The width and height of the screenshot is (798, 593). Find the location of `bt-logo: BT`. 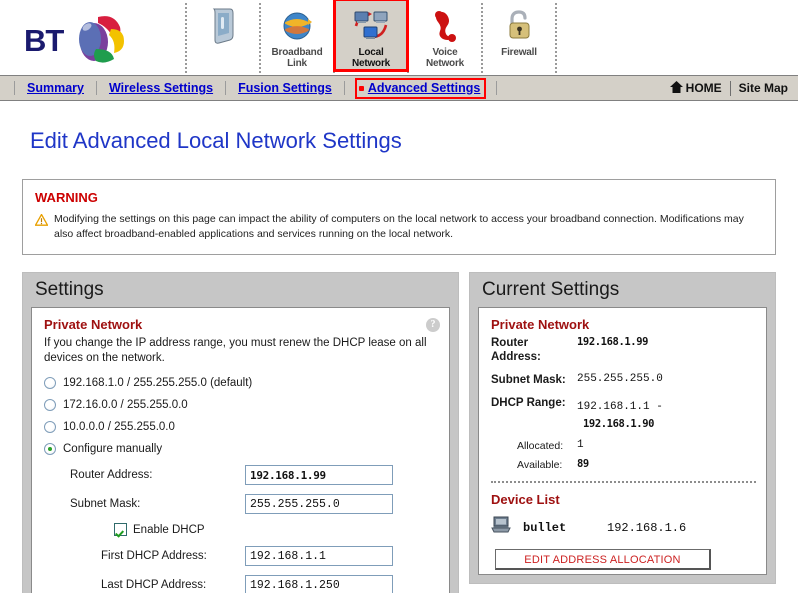

bt-logo: BT is located at coordinates (92, 37).